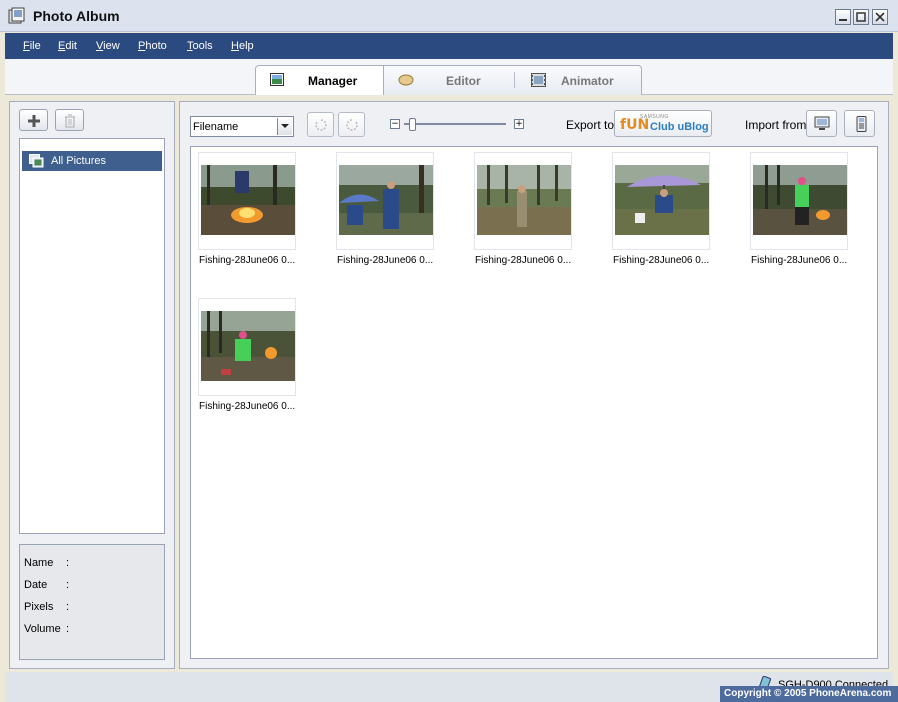 This screenshot has width=898, height=702. I want to click on menu-view: View, so click(108, 46).